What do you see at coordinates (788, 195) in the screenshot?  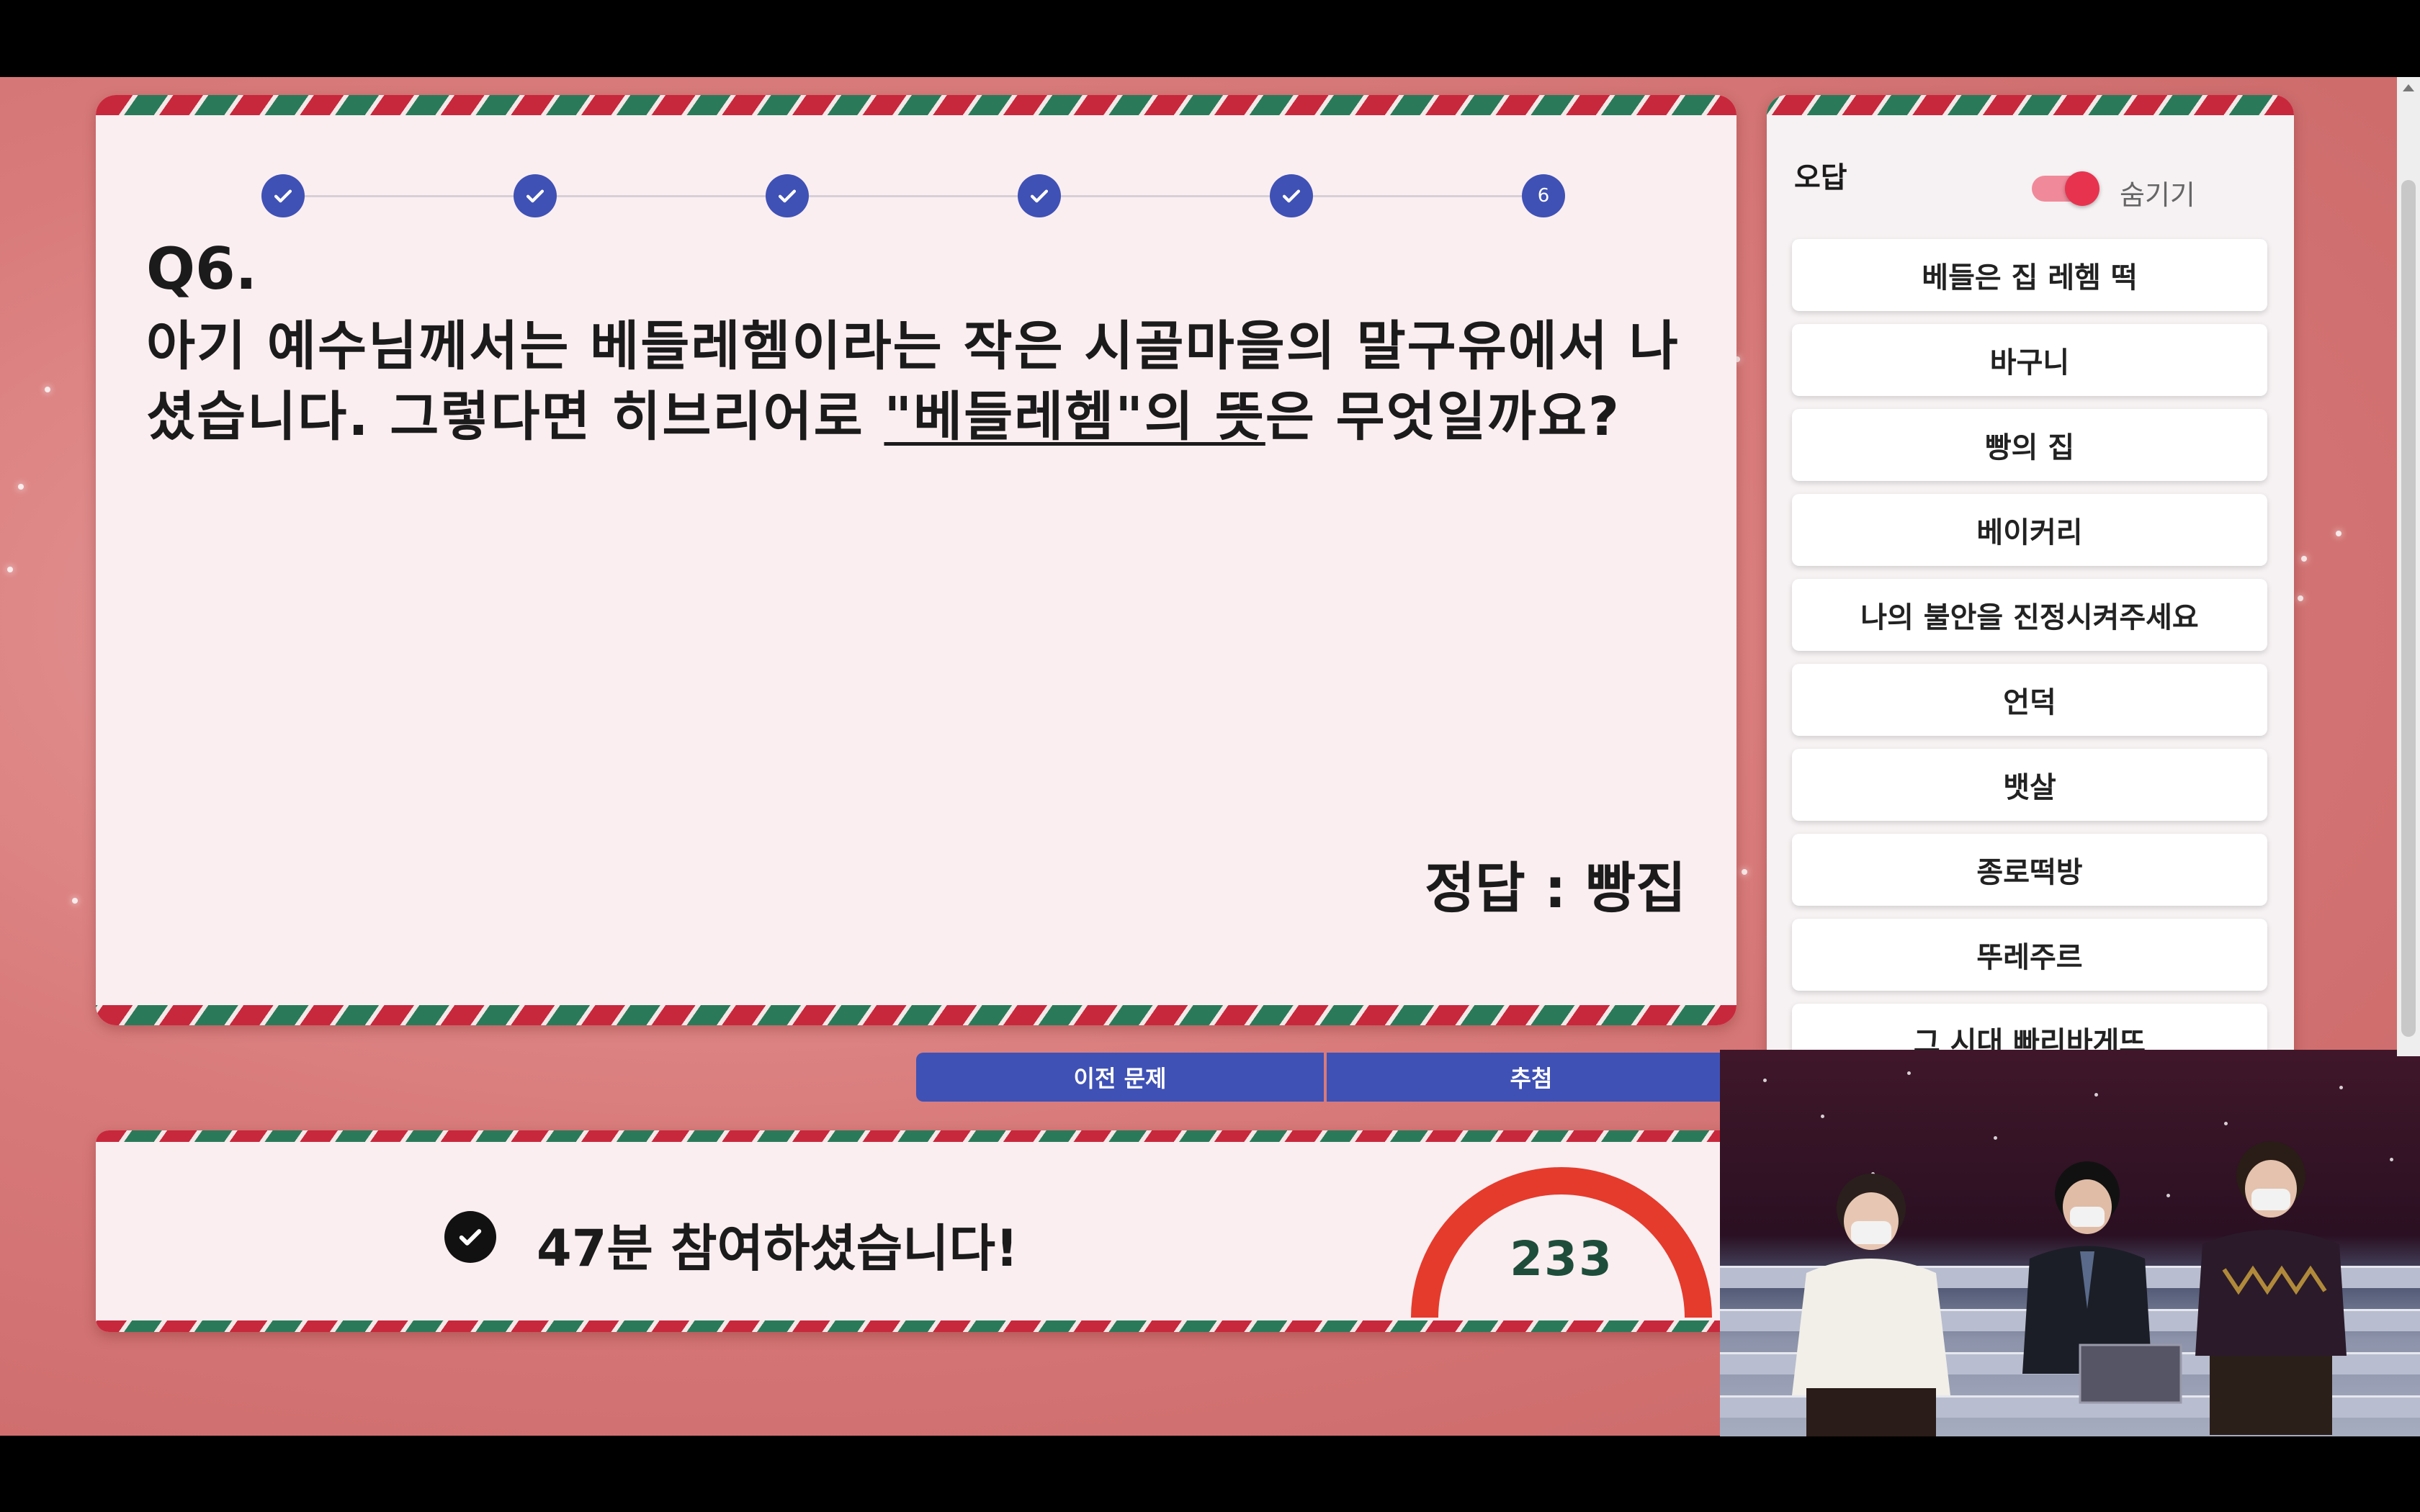 I see `step-3-check-icon` at bounding box center [788, 195].